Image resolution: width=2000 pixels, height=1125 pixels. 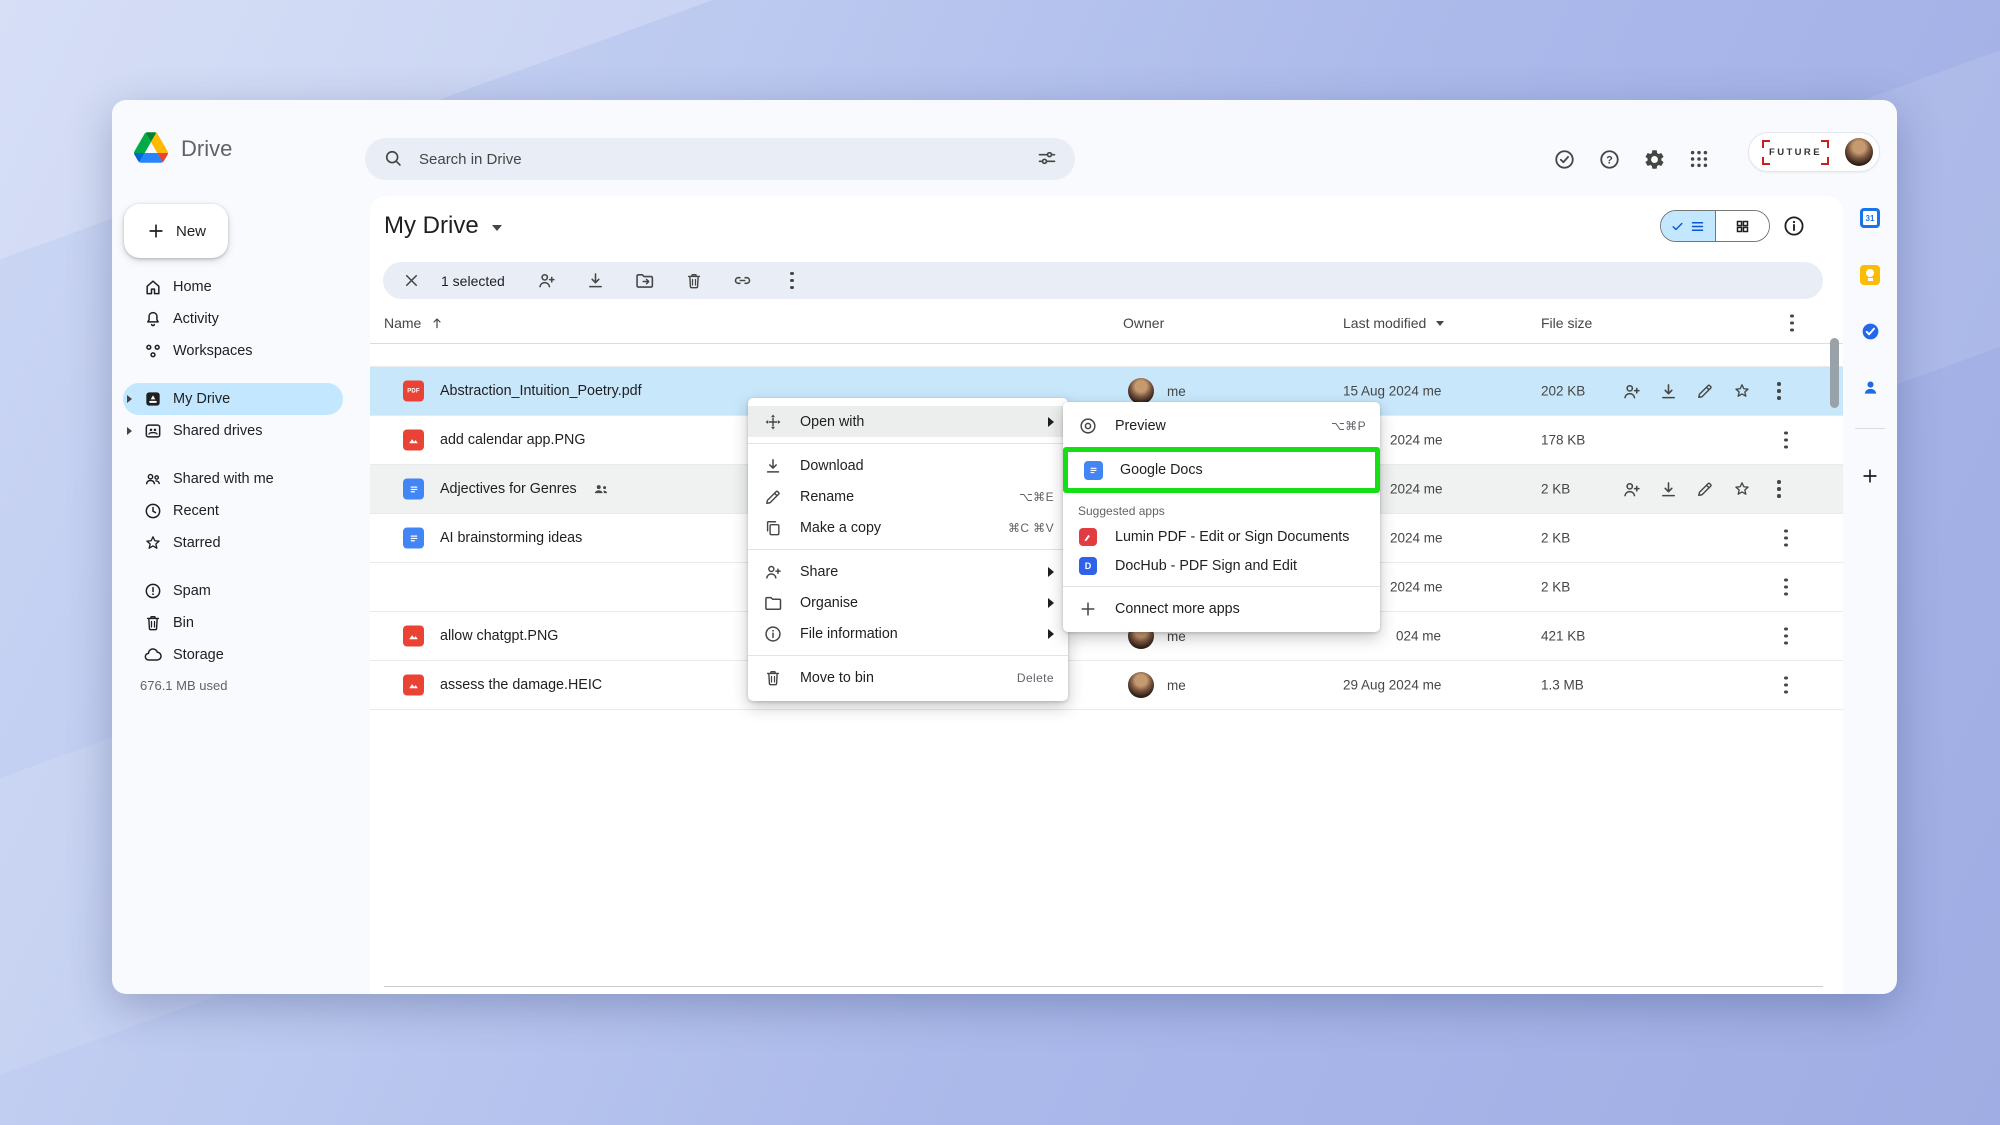 I want to click on sidebar-item-bin: Bin, so click(x=233, y=623).